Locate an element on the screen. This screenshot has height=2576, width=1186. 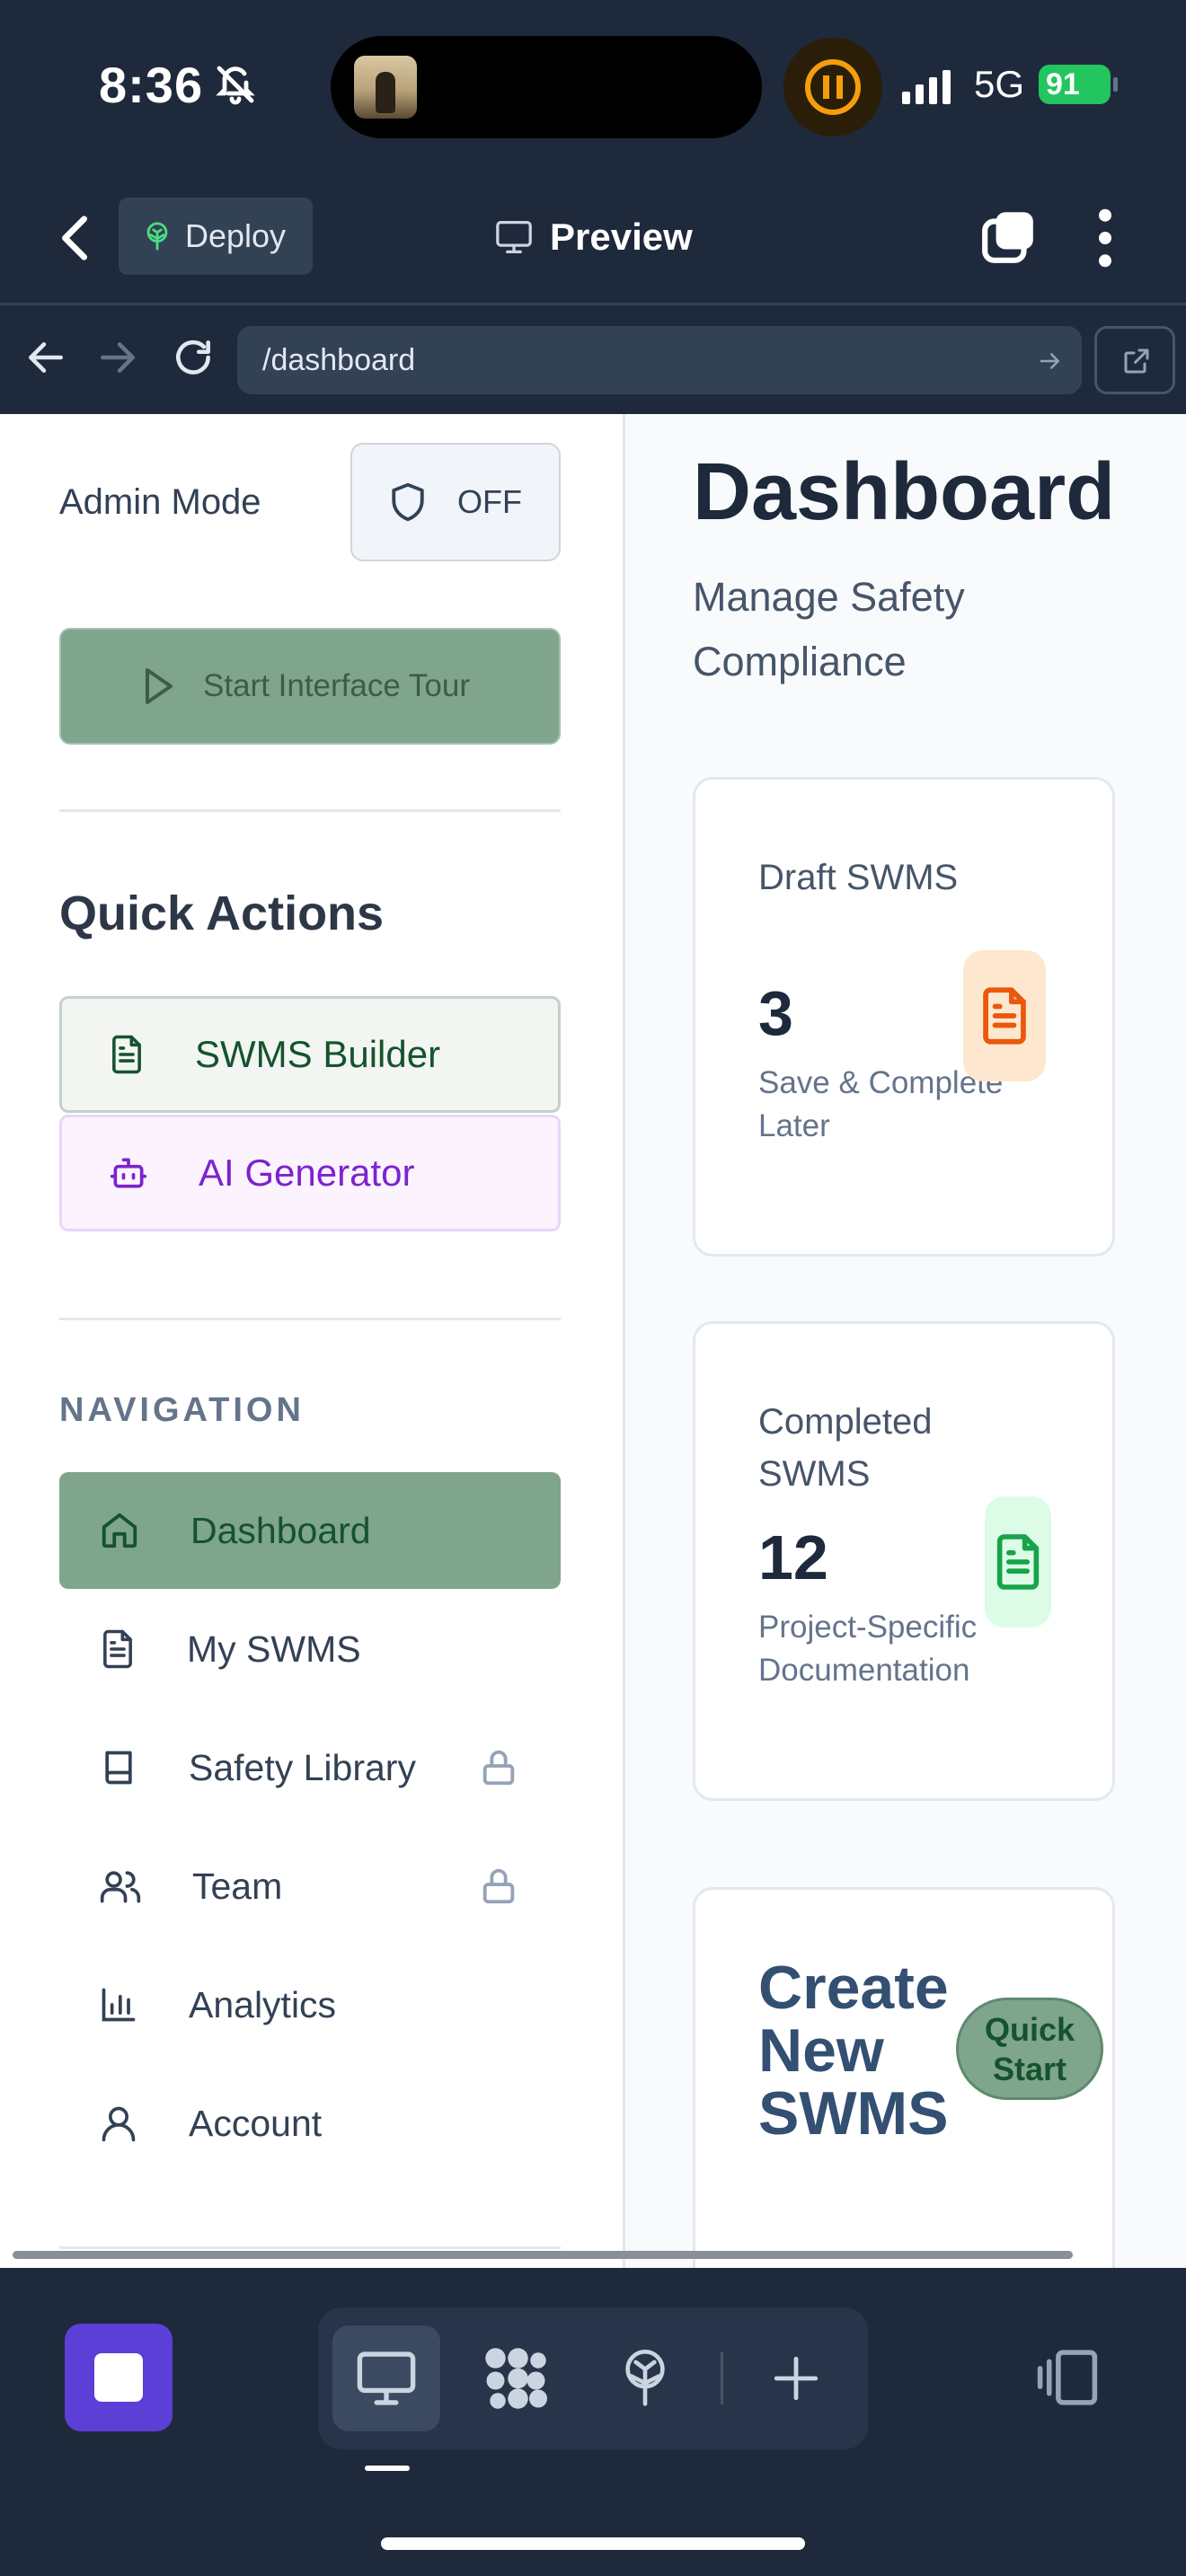
swms-builder-button: SWMS Builder is located at coordinates (310, 1054).